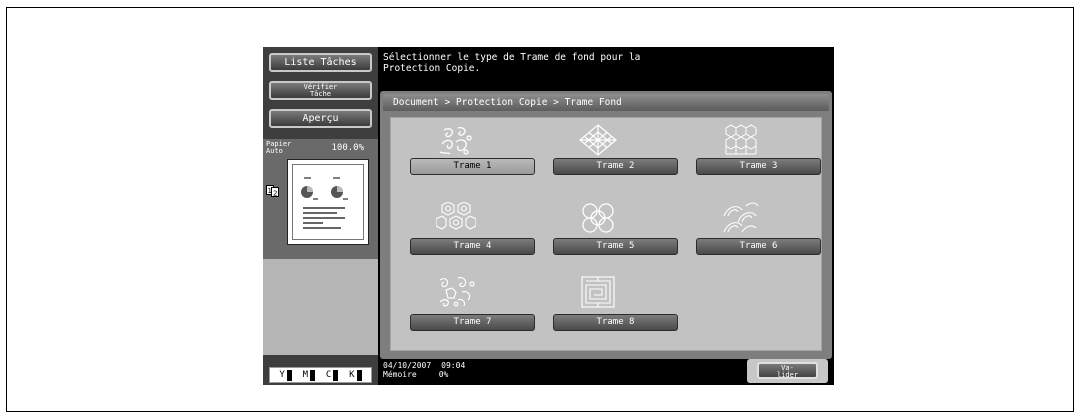 This screenshot has height=419, width=1081. What do you see at coordinates (598, 218) in the screenshot?
I see `circle-ring-pattern-icon` at bounding box center [598, 218].